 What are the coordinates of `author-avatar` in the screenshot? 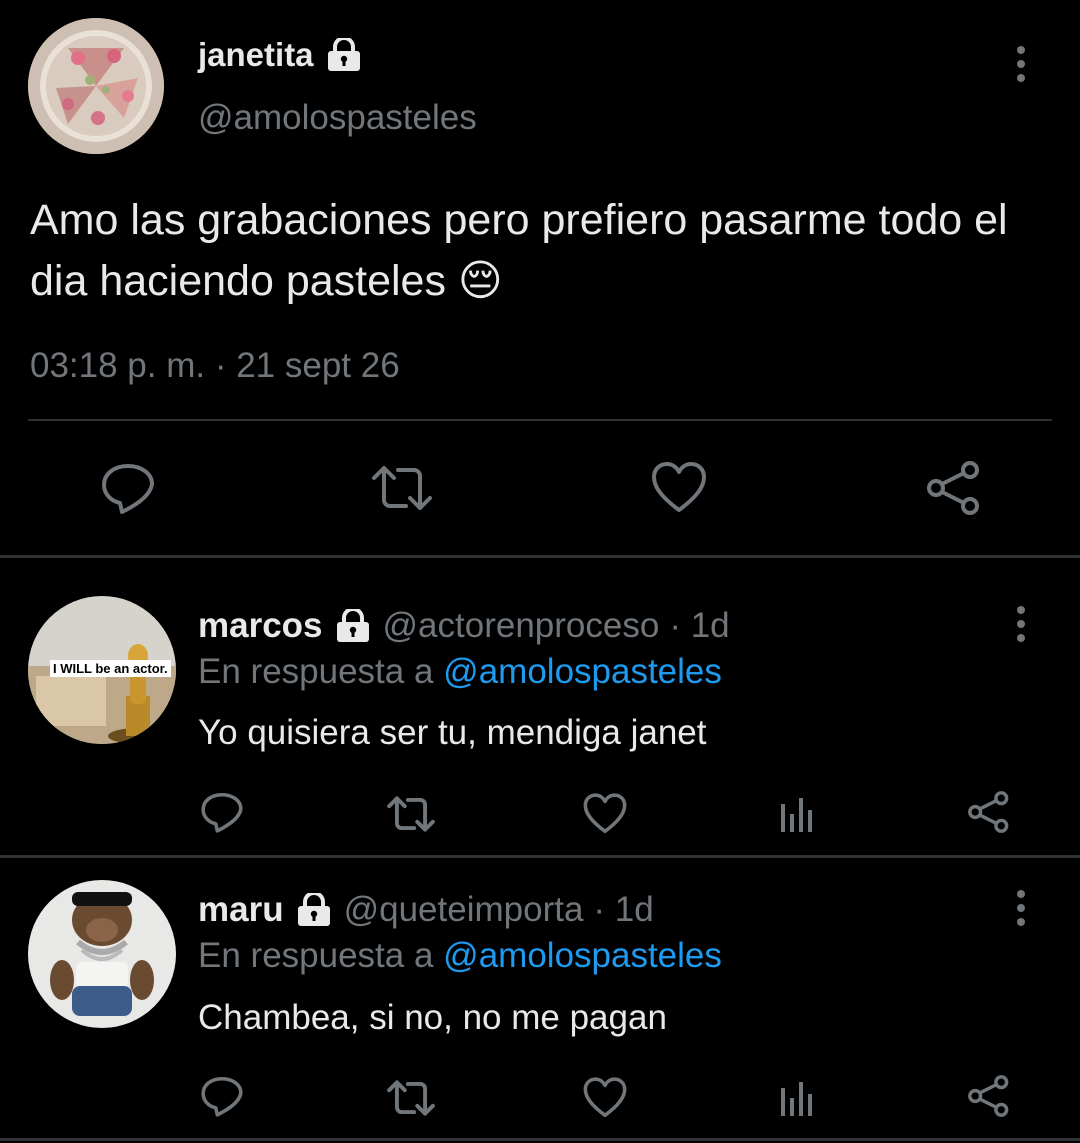 It's located at (96, 86).